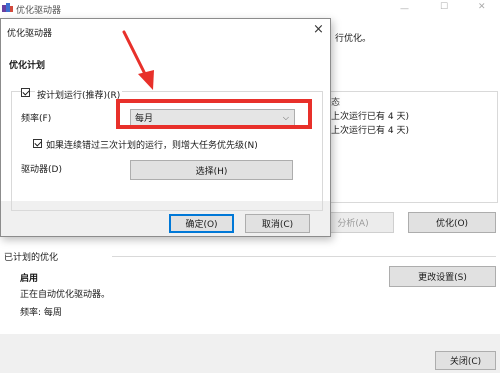 Image resolution: width=500 pixels, height=373 pixels. I want to click on increase-priority-checkbox, so click(37, 143).